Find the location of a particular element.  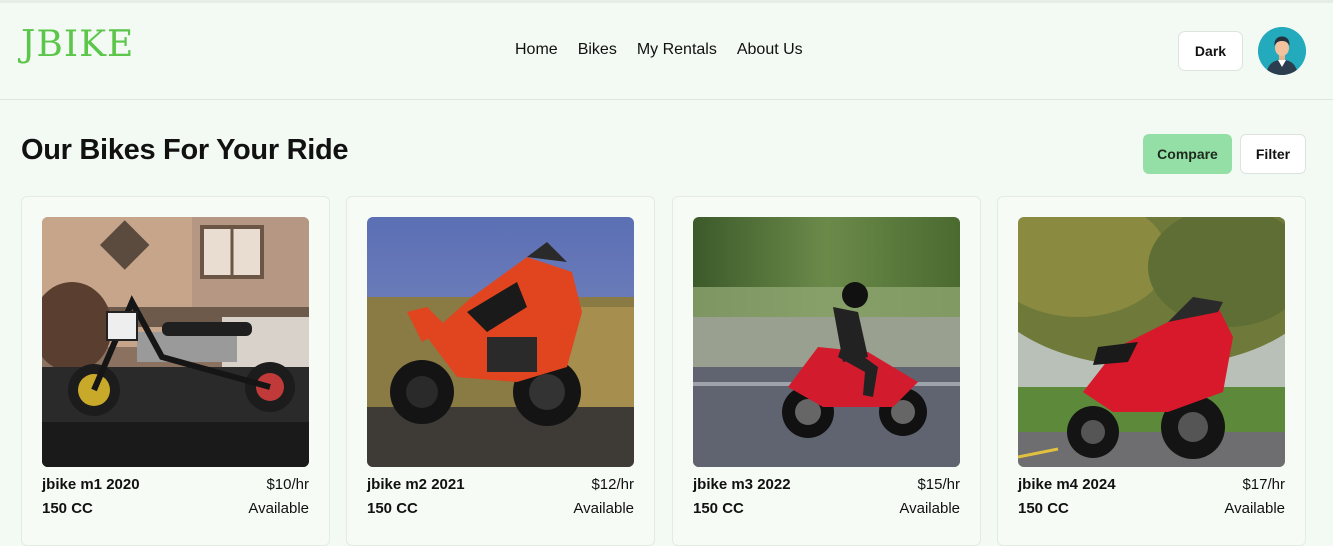

filter-button: Filter is located at coordinates (1273, 154).